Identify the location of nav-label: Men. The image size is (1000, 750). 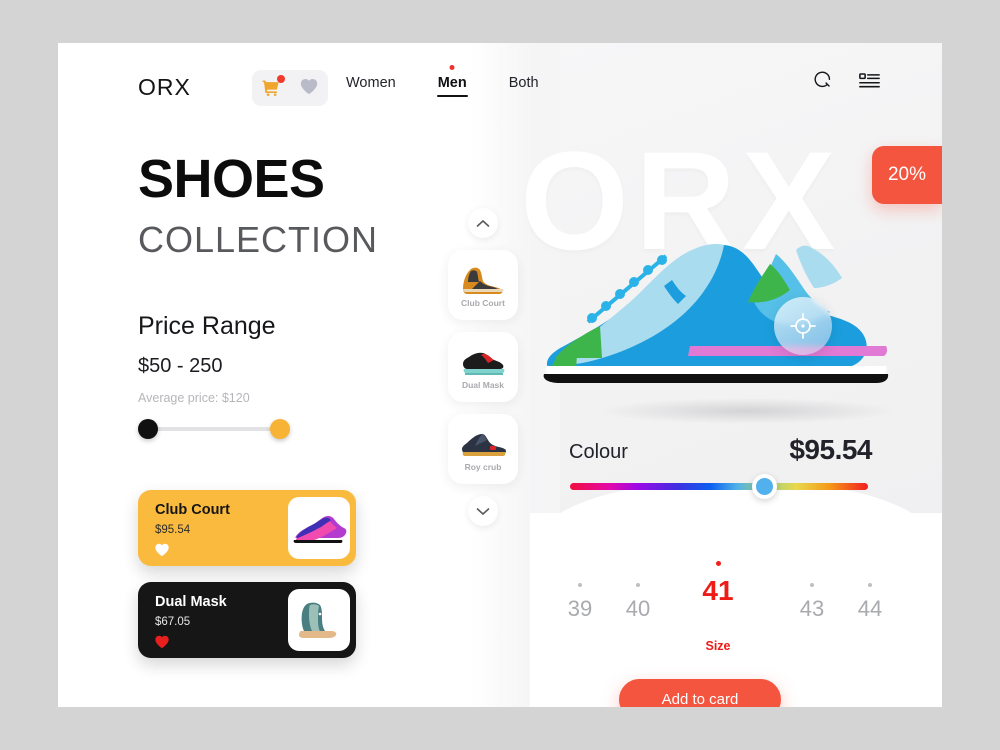
(452, 83).